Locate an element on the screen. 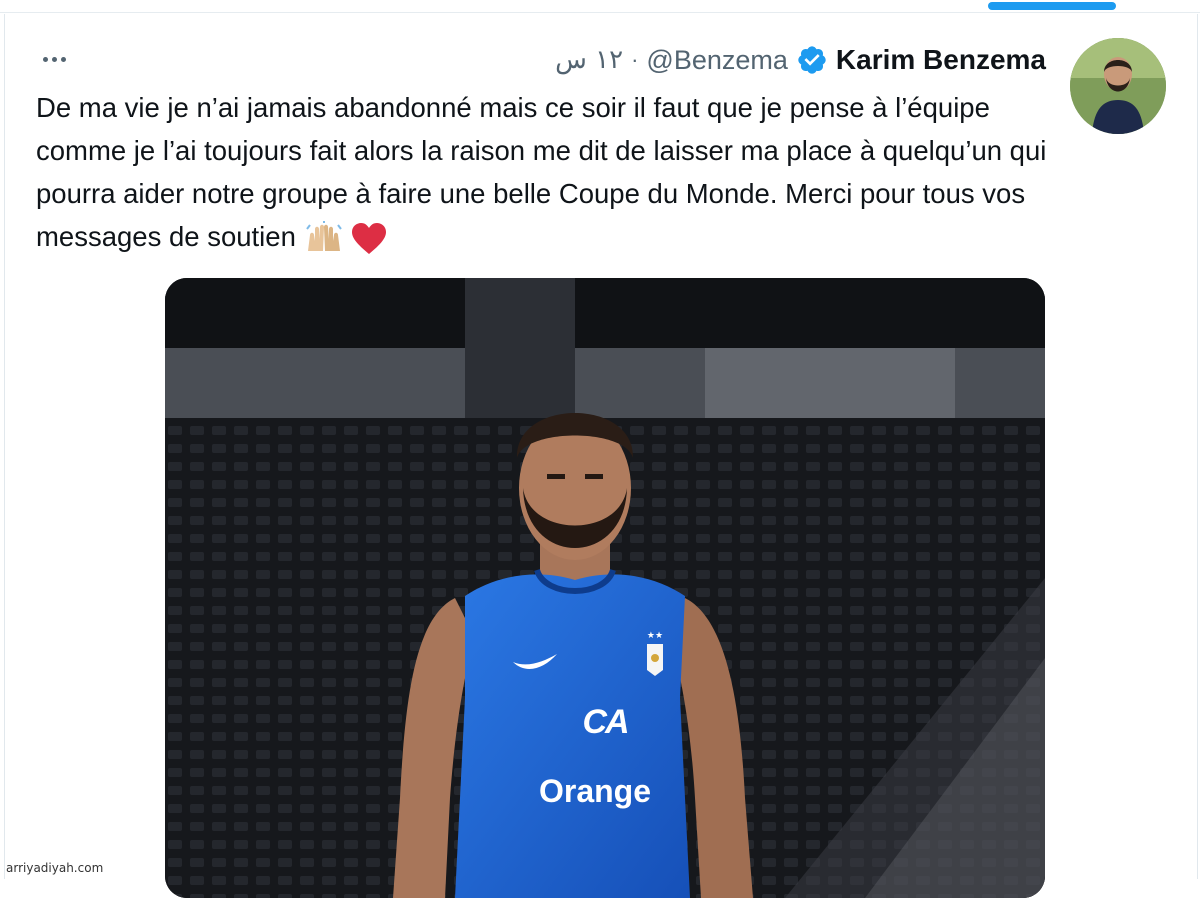 This screenshot has height=898, width=1200. author-avatar is located at coordinates (1118, 86).